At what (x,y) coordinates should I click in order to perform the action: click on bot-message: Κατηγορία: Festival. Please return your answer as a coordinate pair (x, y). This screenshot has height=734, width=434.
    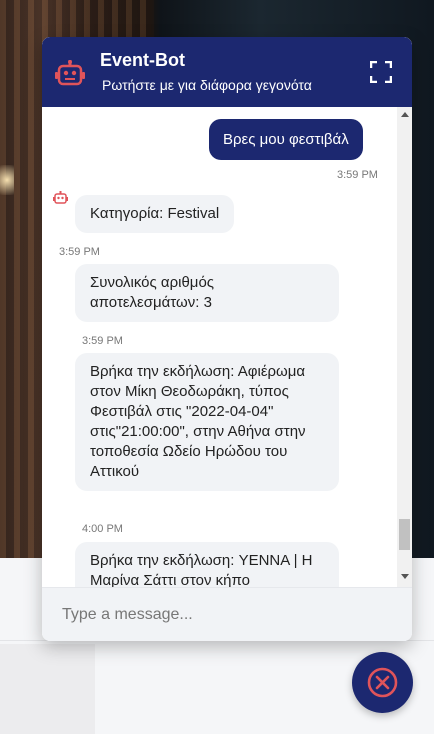
    Looking at the image, I should click on (155, 214).